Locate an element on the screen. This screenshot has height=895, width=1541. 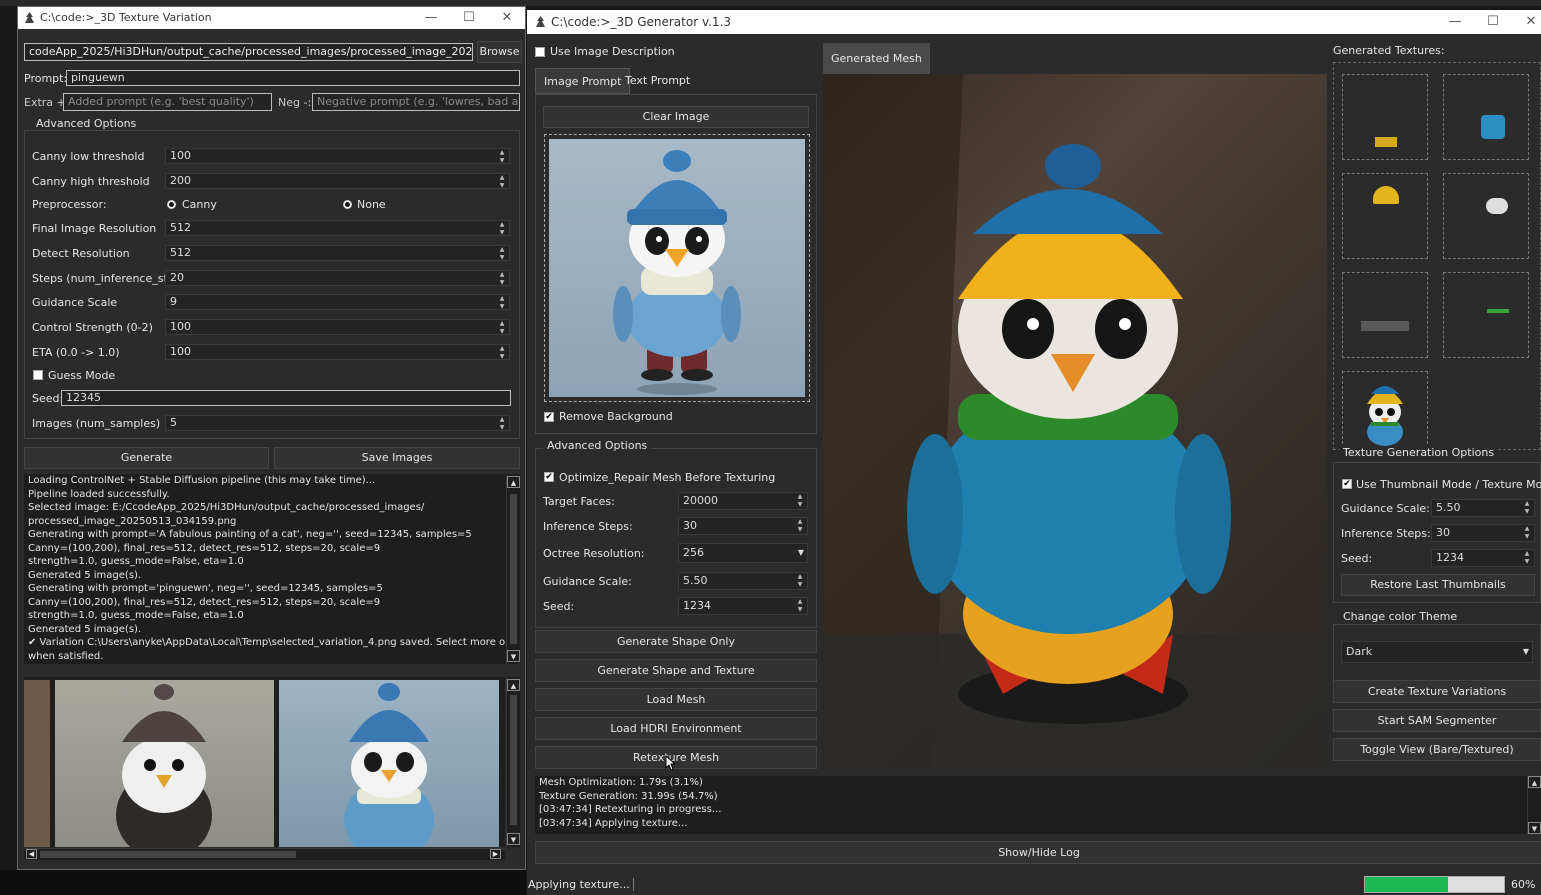
final-res-spinbox: 512 ▲ ▼ is located at coordinates (337, 228).